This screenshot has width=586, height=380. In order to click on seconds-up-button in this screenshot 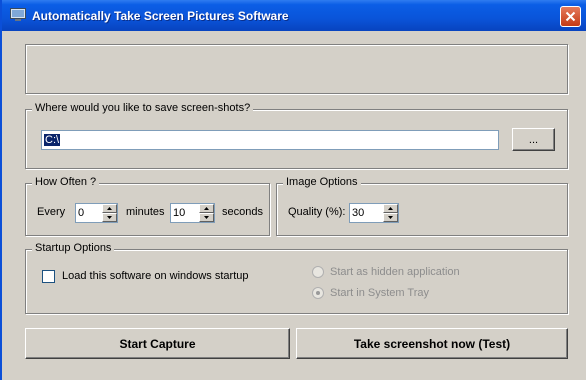, I will do `click(206, 208)`.